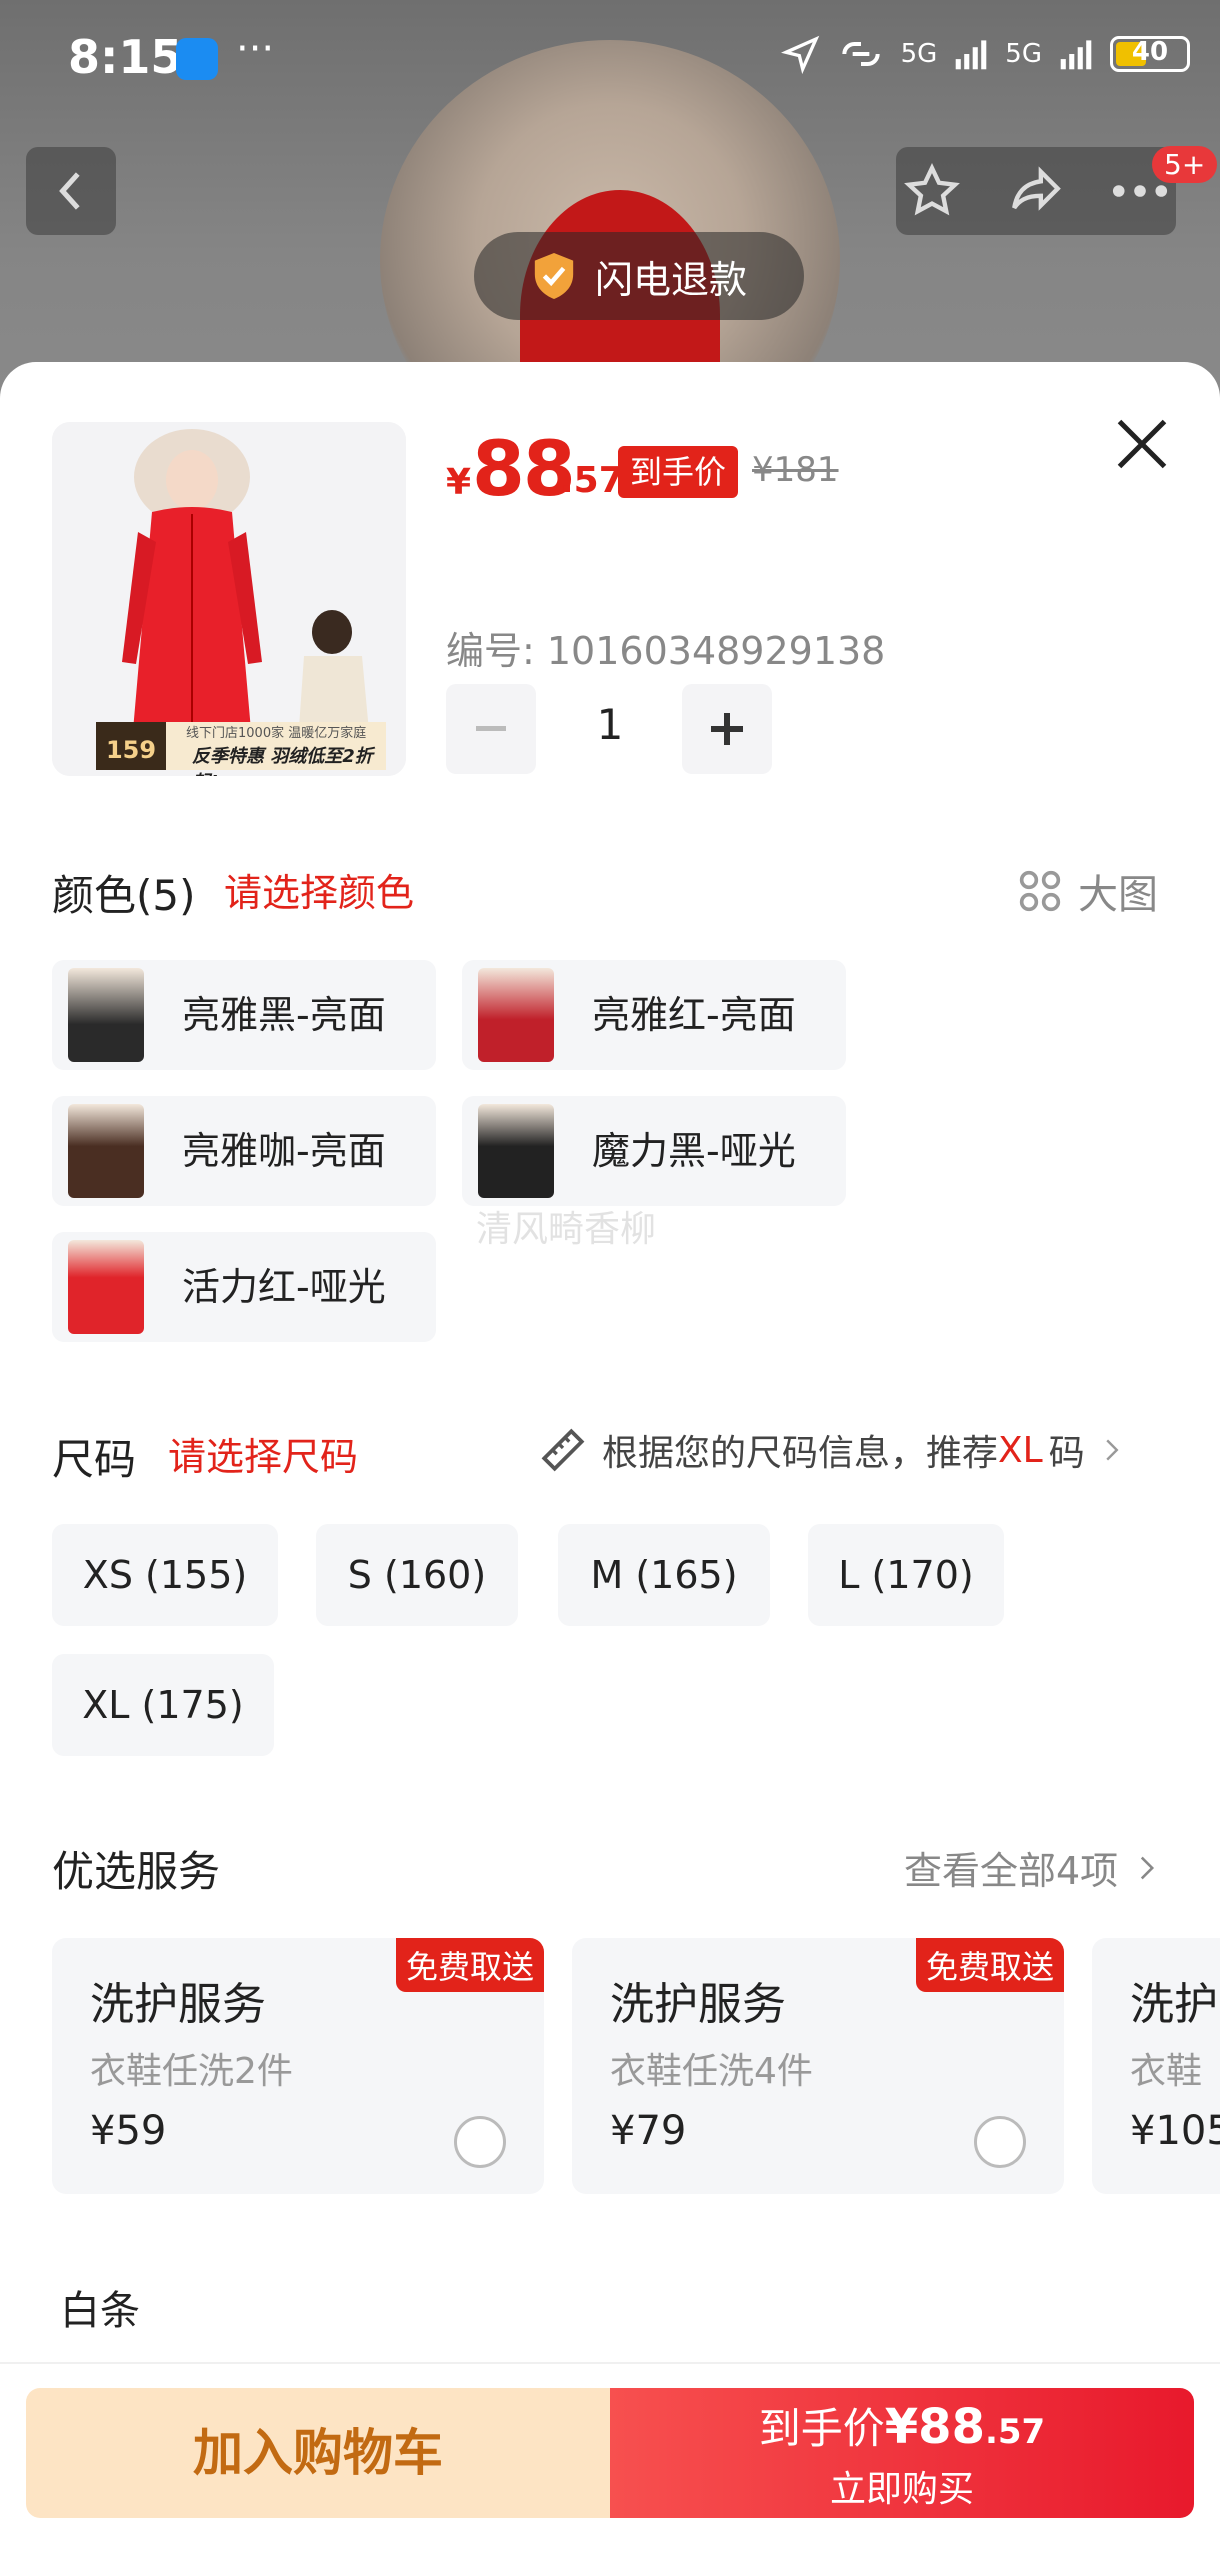  I want to click on bottom-action-bar: 加入购物车 到手价¥88.57 立即购买, so click(610, 2456).